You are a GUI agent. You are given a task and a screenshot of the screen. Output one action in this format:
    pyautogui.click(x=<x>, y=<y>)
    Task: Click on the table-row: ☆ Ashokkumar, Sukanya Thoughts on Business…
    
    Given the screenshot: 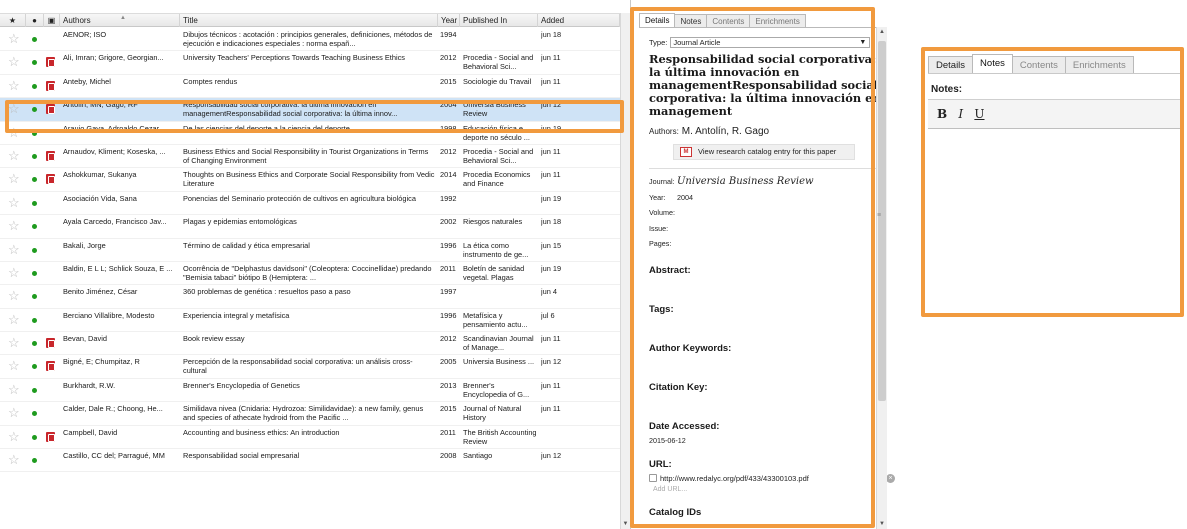 What is the action you would take?
    pyautogui.click(x=315, y=180)
    